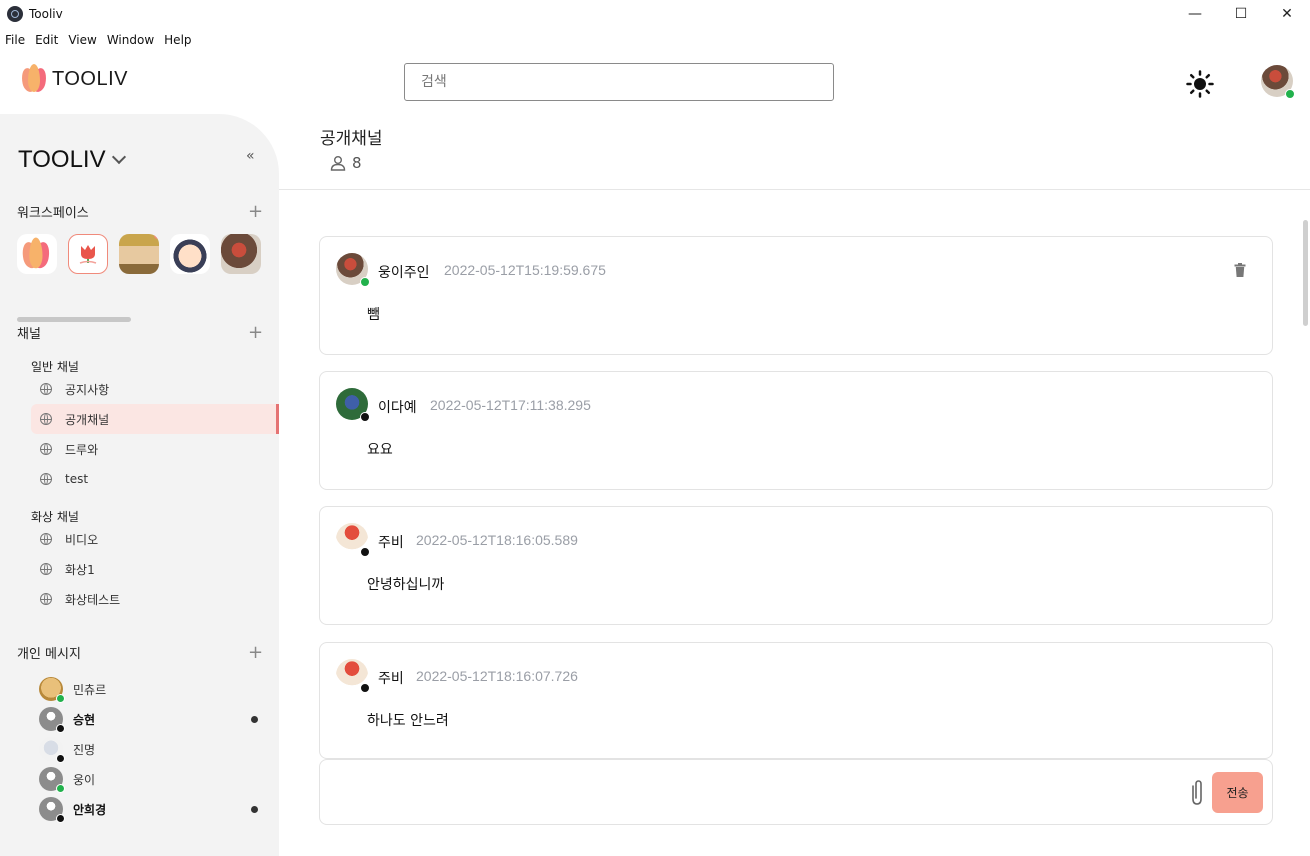  Describe the element at coordinates (15, 40) in the screenshot. I see `menu-file: File` at that location.